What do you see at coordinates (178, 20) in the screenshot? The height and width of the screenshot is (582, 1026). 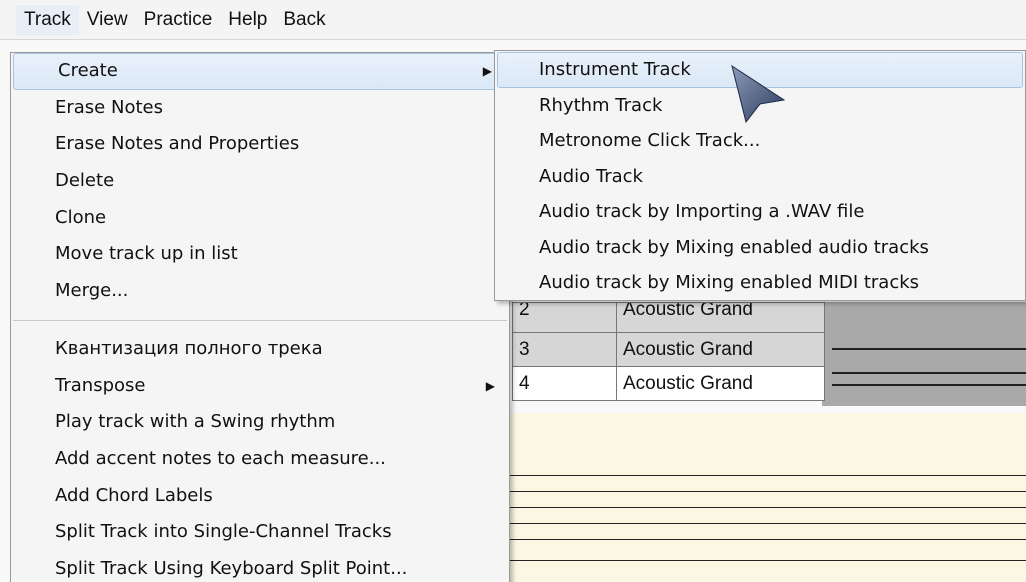 I see `menubar-practice: Practice` at bounding box center [178, 20].